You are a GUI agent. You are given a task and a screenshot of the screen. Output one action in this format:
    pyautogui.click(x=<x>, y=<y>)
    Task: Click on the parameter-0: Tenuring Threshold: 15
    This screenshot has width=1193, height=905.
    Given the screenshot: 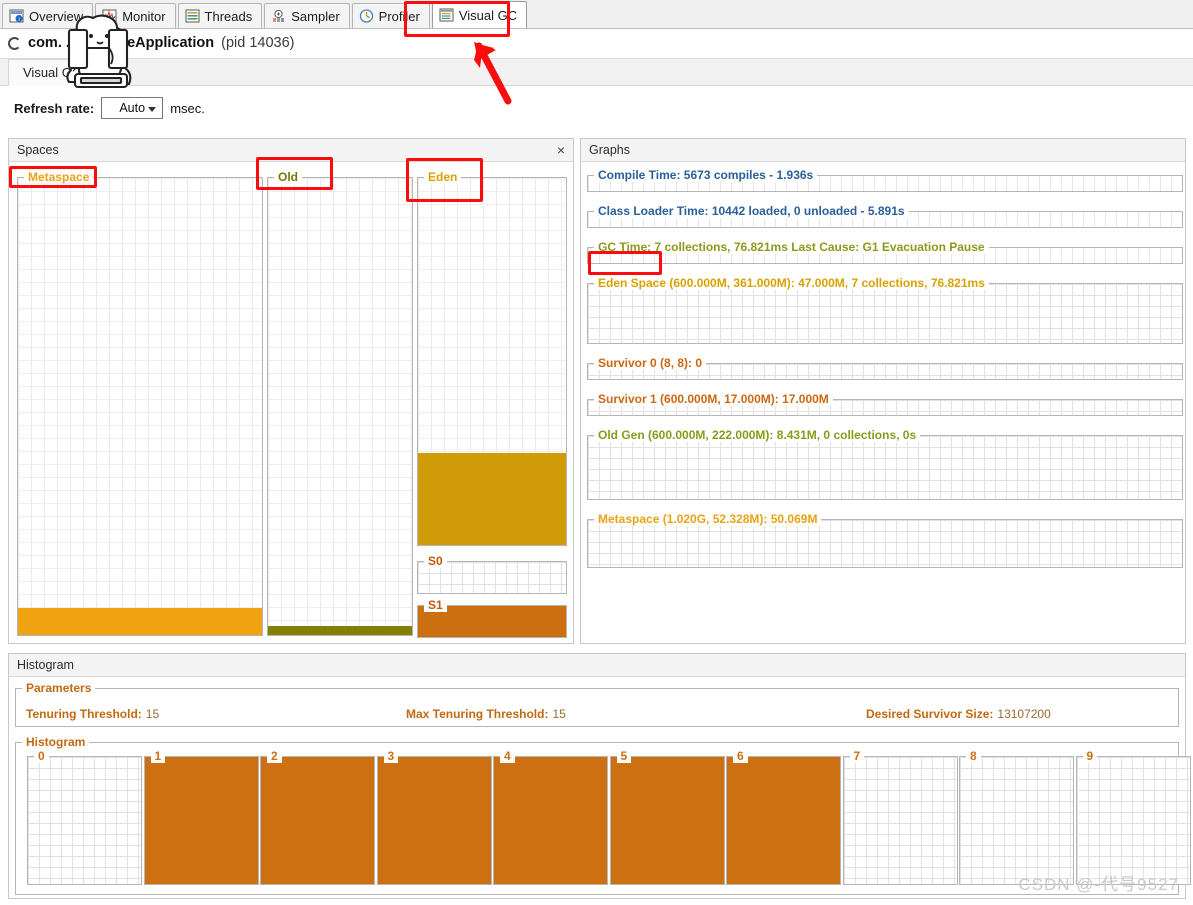 What is the action you would take?
    pyautogui.click(x=92, y=714)
    